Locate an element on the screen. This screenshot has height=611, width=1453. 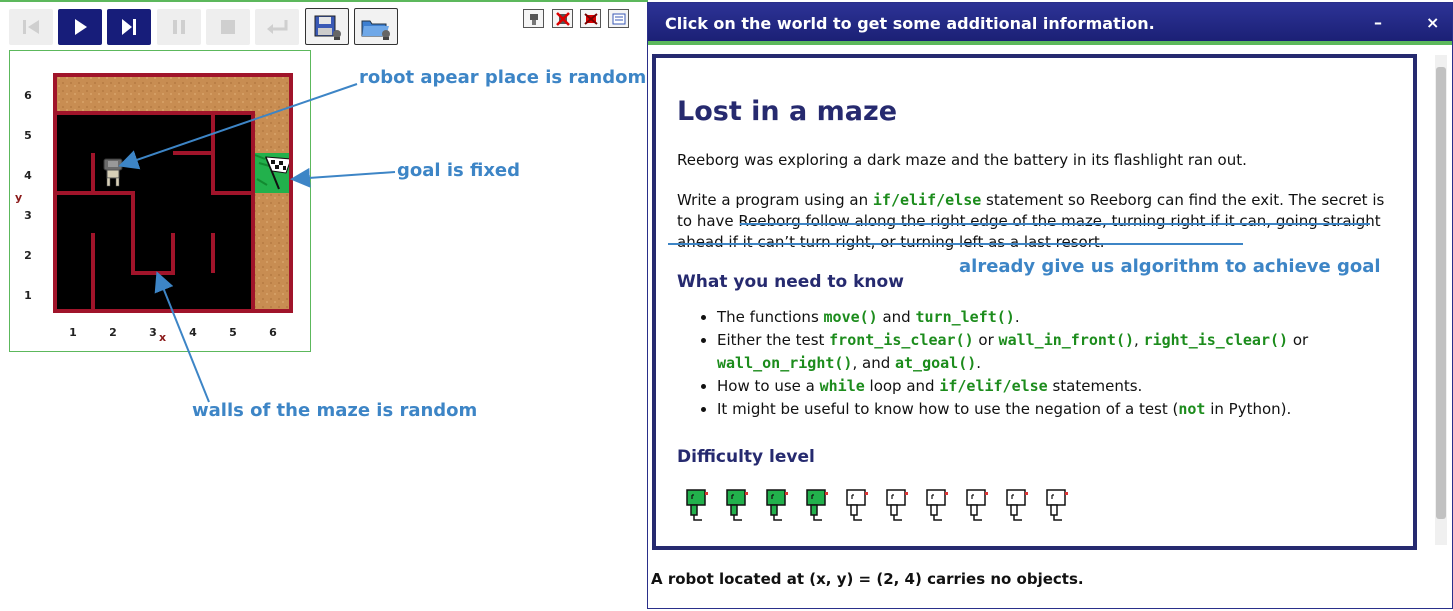
remove-robot-button is located at coordinates (562, 18).